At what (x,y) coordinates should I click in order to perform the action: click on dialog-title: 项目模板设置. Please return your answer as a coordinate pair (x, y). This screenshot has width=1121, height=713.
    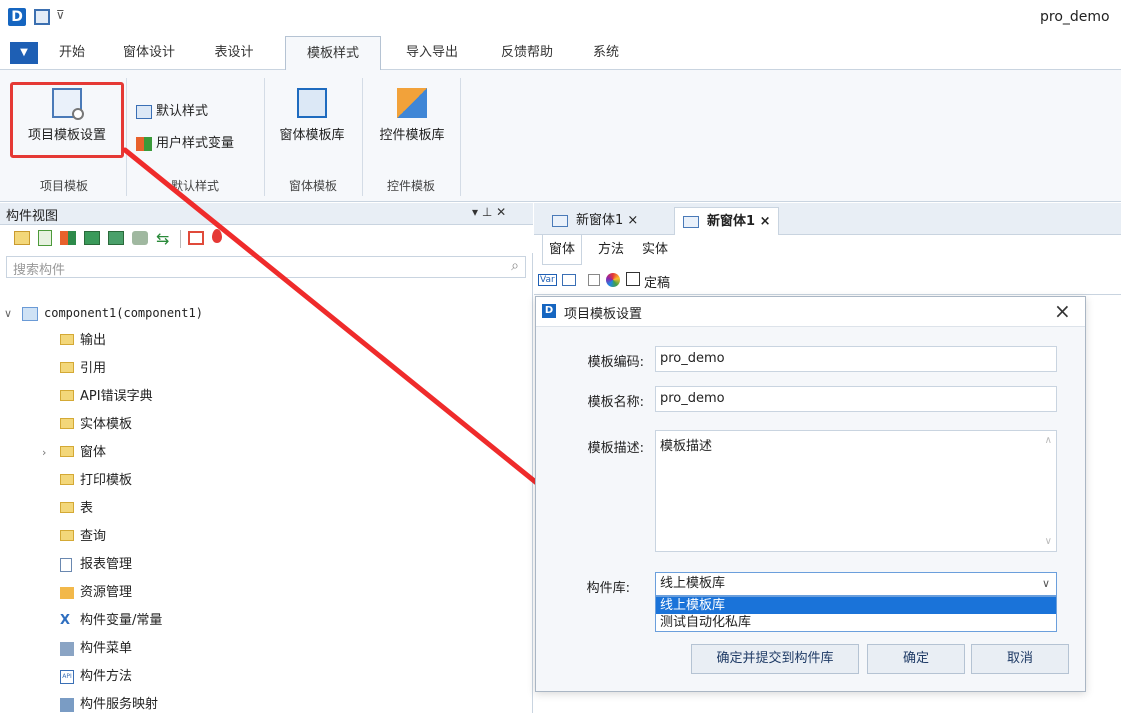
    Looking at the image, I should click on (603, 314).